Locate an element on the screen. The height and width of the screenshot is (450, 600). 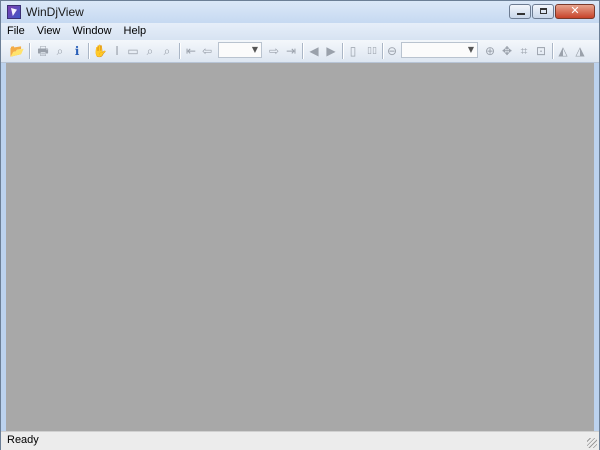
rotate-left-button: ◭ is located at coordinates (563, 51).